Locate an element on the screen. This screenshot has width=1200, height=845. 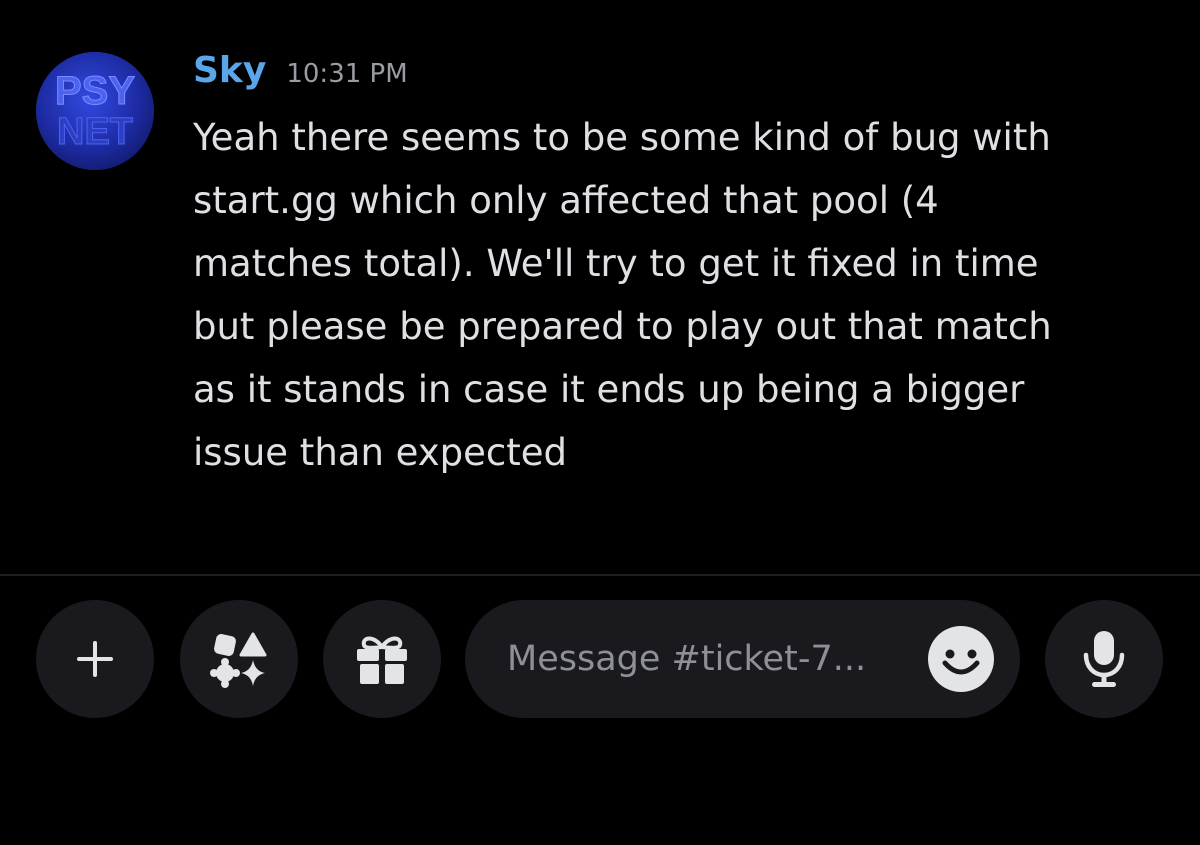
message-header: Sky 10:31 PM is located at coordinates (300, 75).